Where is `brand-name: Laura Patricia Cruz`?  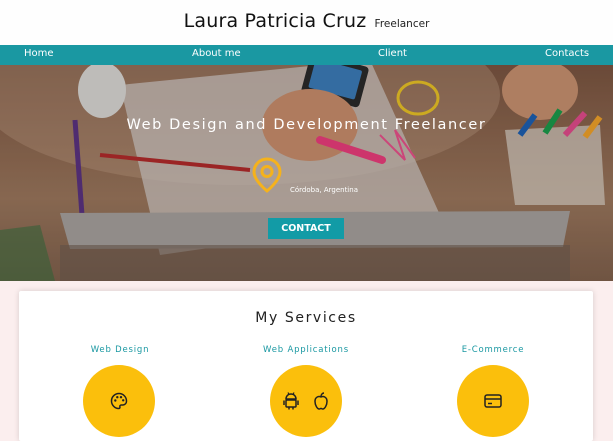
brand-name: Laura Patricia Cruz is located at coordinates (275, 21).